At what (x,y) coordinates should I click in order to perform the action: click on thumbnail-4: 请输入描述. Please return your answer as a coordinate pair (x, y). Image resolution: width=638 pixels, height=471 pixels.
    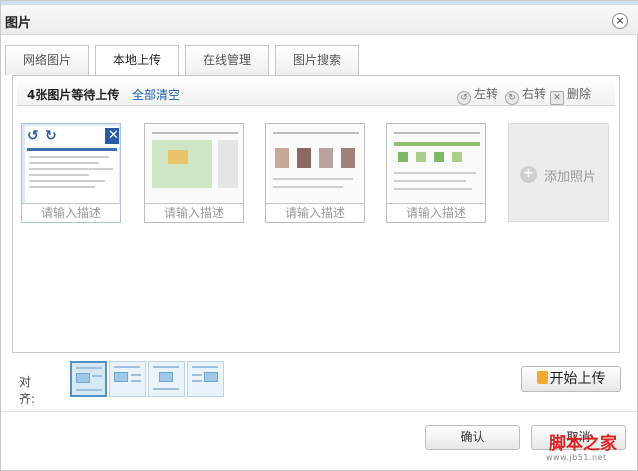
    Looking at the image, I should click on (436, 173).